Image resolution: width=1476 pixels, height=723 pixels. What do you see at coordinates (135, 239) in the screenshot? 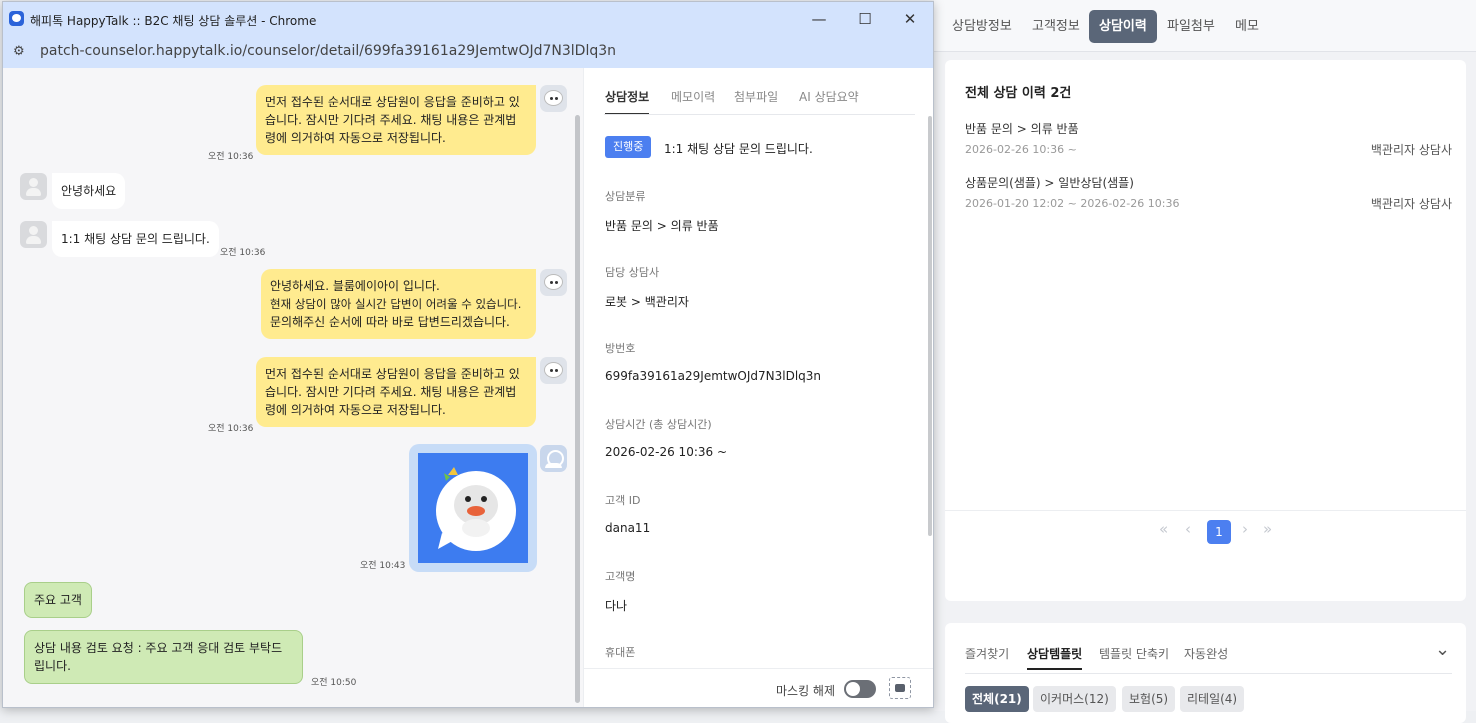
I see `customer-message: 1:1 채팅 상담 문의 드립니다.` at bounding box center [135, 239].